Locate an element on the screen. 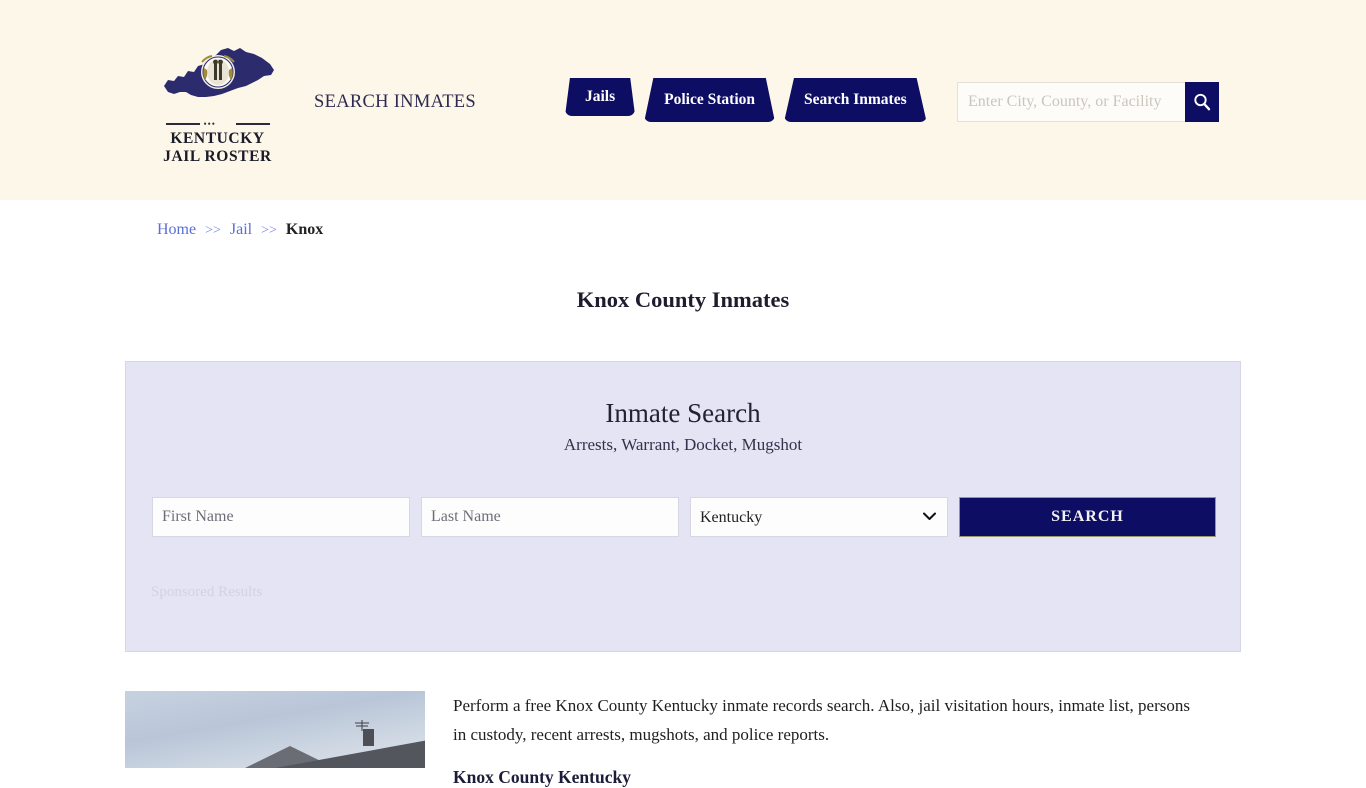 The height and width of the screenshot is (788, 1366). panel-title: Inmate Search is located at coordinates (683, 413).